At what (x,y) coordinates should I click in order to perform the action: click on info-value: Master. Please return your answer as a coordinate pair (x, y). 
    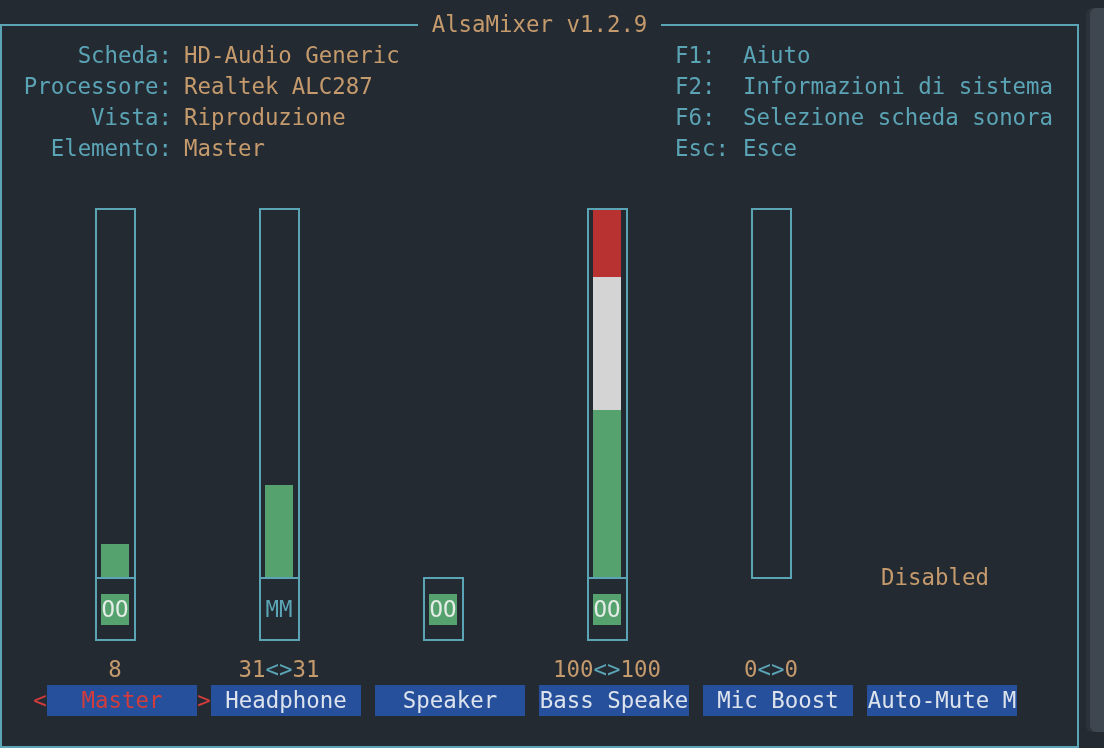
    Looking at the image, I should click on (224, 148).